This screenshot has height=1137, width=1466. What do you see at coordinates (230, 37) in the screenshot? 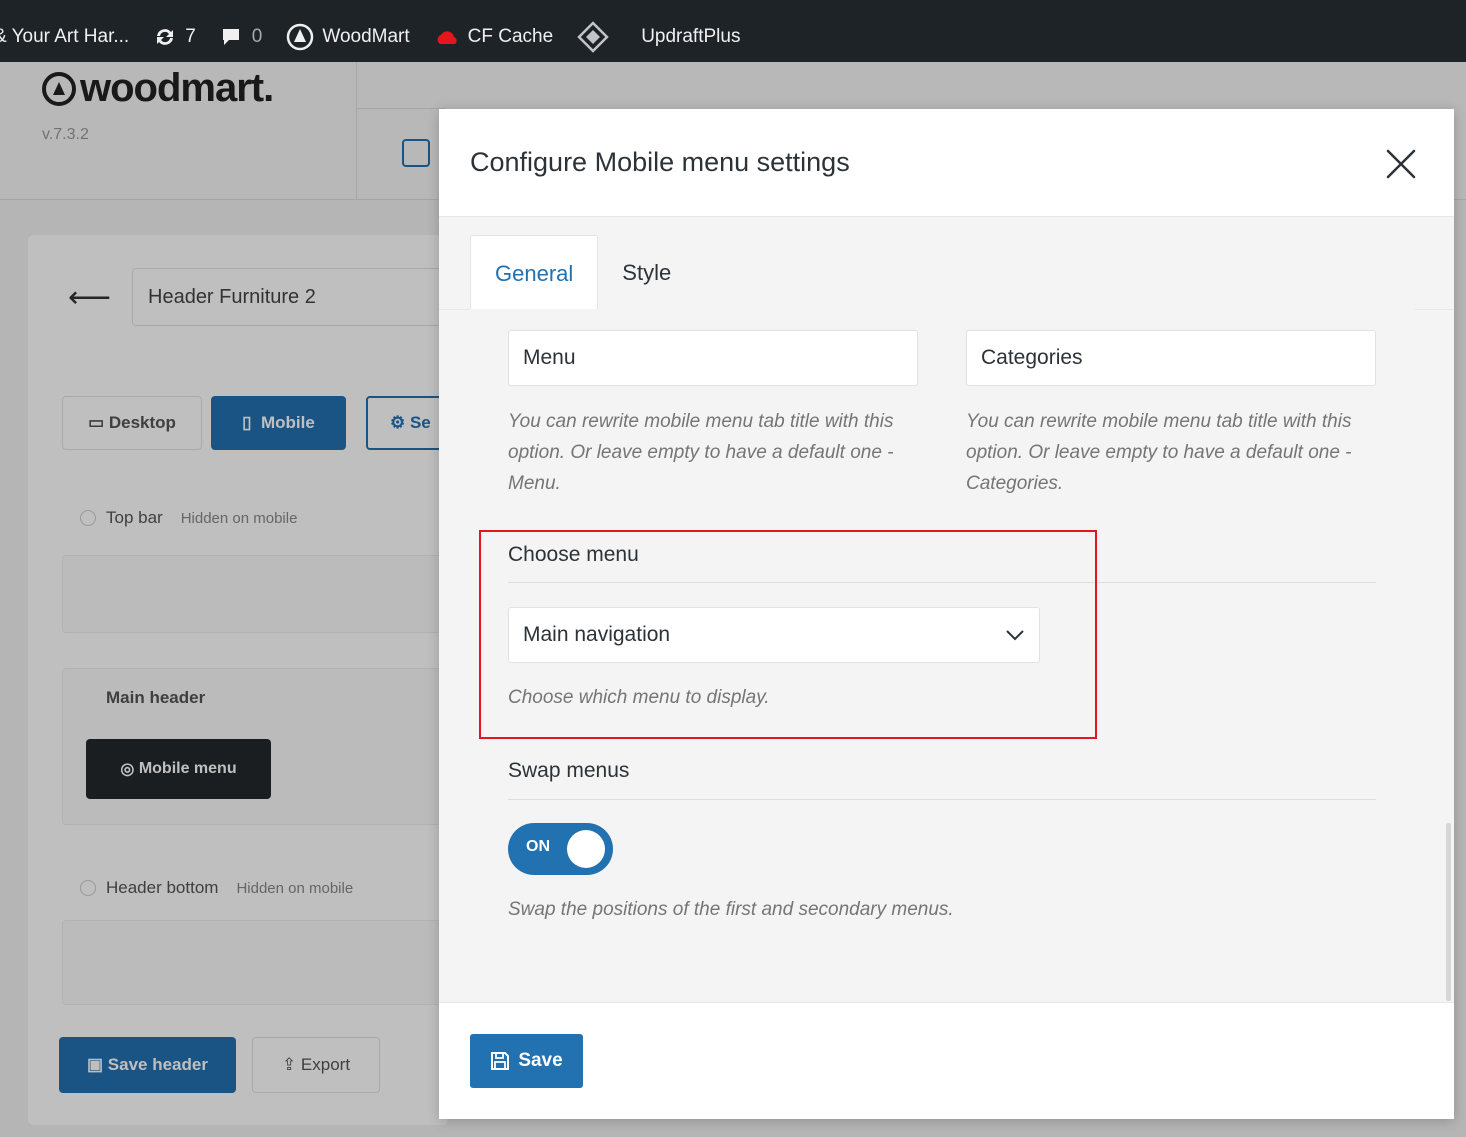
I see `comment-icon` at bounding box center [230, 37].